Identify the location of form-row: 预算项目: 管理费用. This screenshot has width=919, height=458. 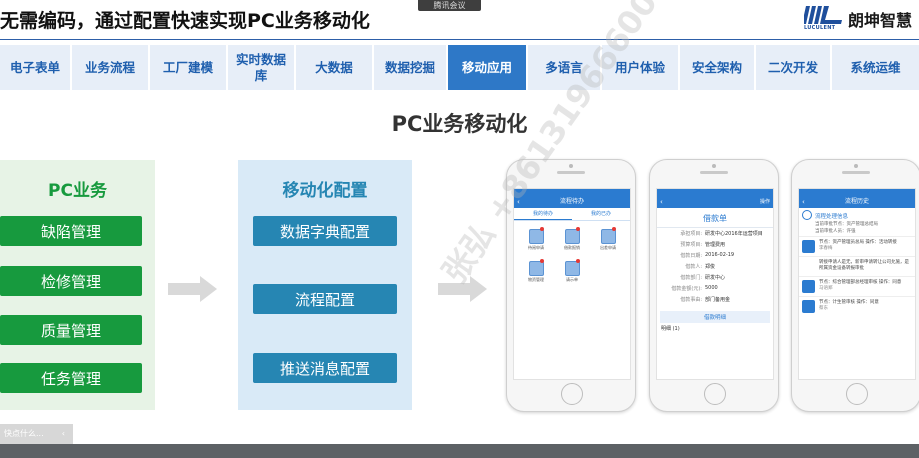
(703, 245).